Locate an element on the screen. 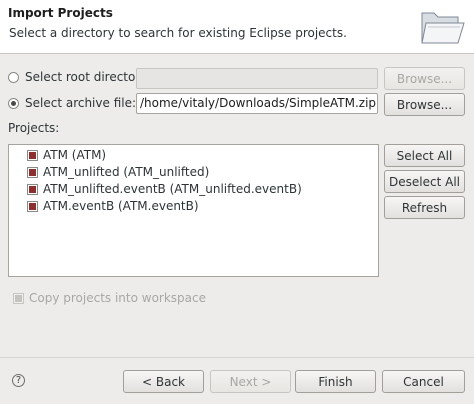 This screenshot has height=404, width=474. project-label: ATM.eventB (ATM.eventB) is located at coordinates (121, 206).